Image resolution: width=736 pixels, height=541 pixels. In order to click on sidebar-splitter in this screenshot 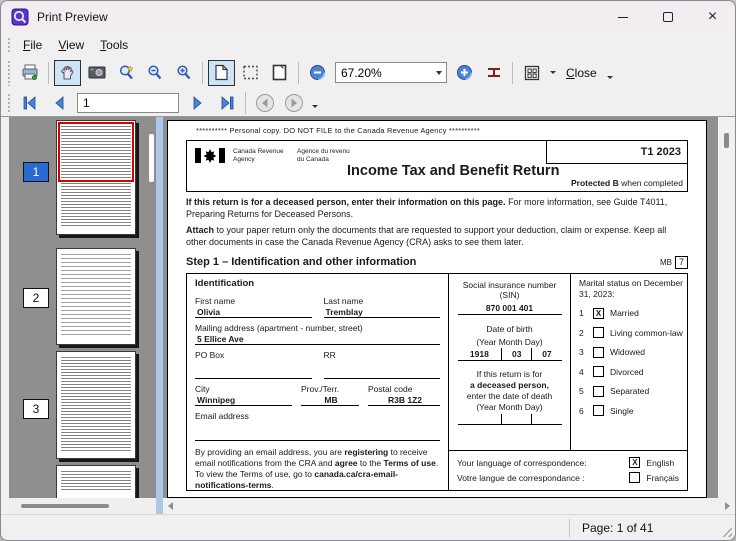, I will do `click(159, 315)`.